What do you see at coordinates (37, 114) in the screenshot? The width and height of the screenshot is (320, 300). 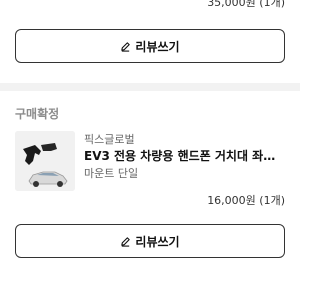 I see `order-status: 구매확정` at bounding box center [37, 114].